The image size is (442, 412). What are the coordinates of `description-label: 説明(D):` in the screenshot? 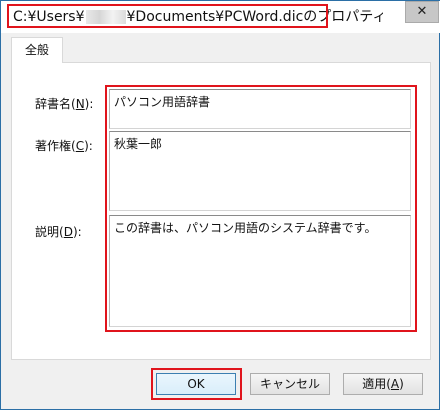 It's located at (58, 232).